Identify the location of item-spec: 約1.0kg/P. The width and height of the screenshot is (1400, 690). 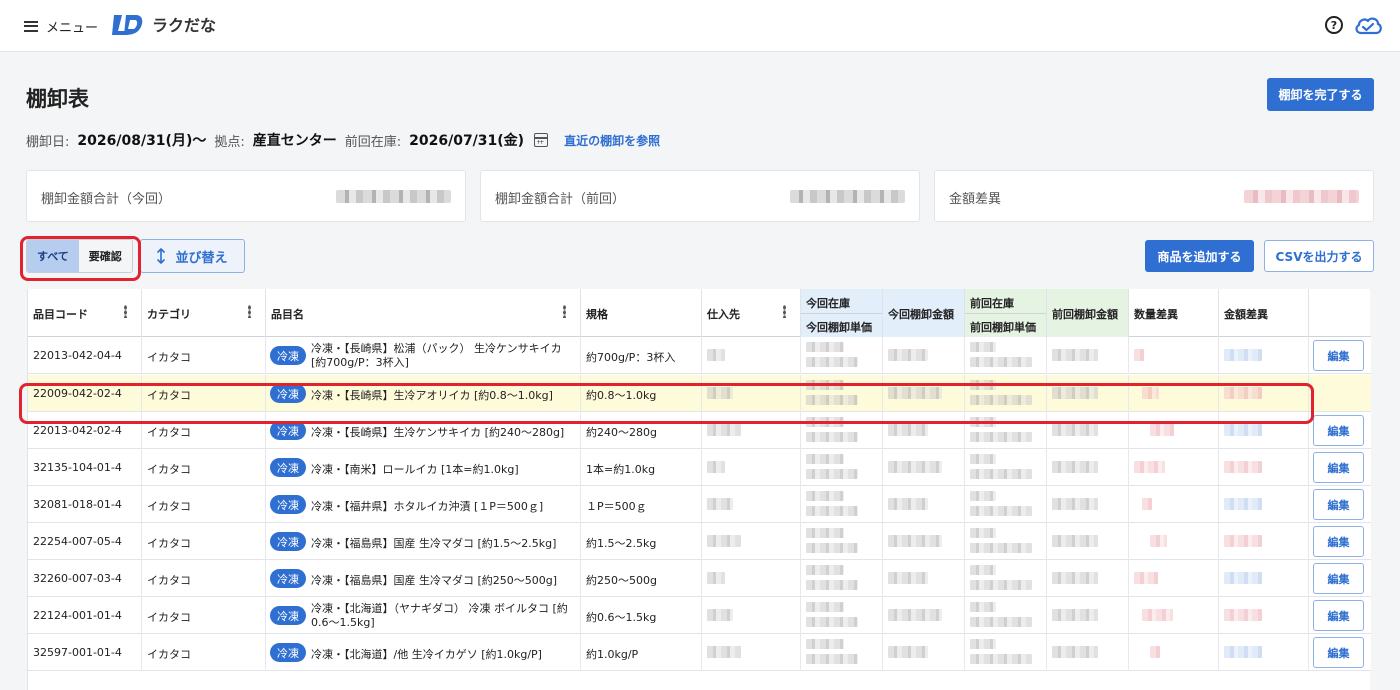
(612, 654).